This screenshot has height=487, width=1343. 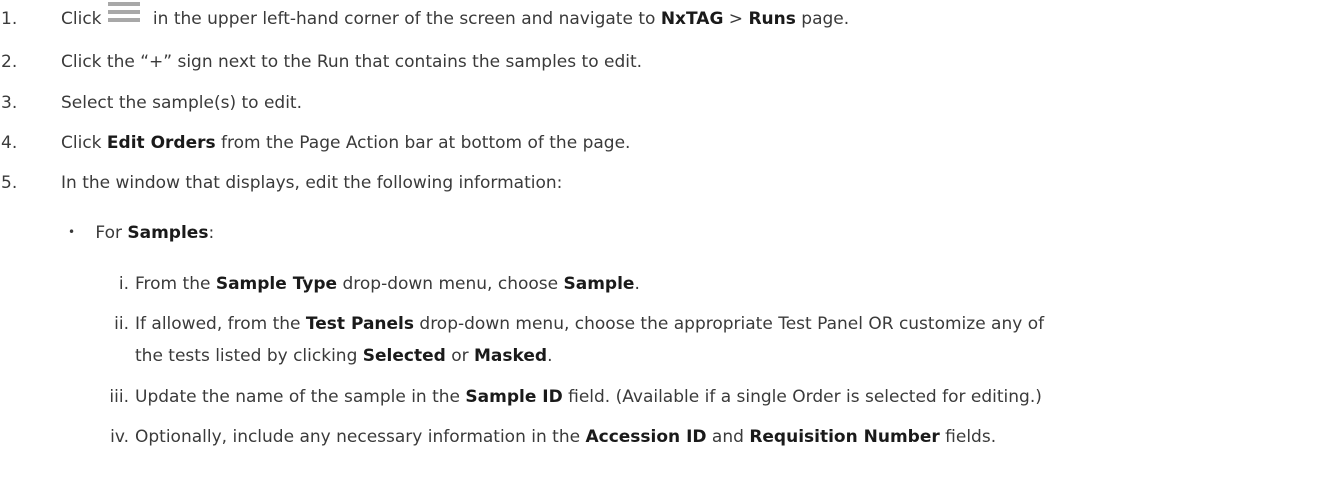 I want to click on step-number: 1., so click(x=9, y=19).